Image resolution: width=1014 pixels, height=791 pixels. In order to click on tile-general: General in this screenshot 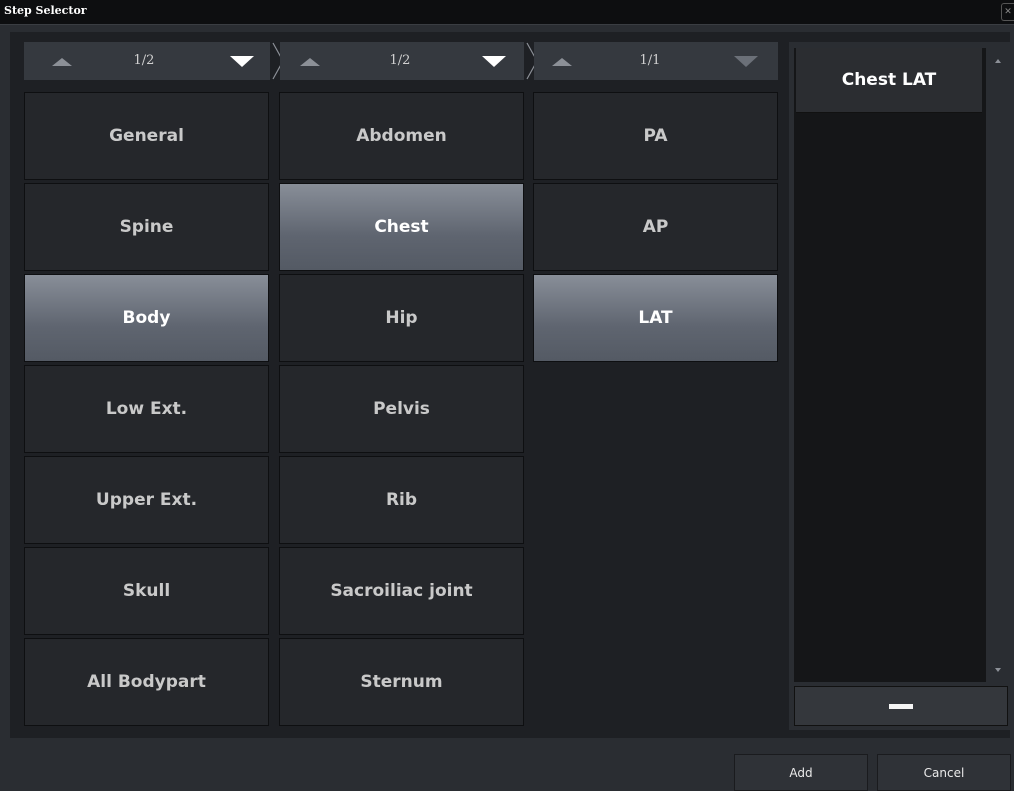, I will do `click(146, 136)`.